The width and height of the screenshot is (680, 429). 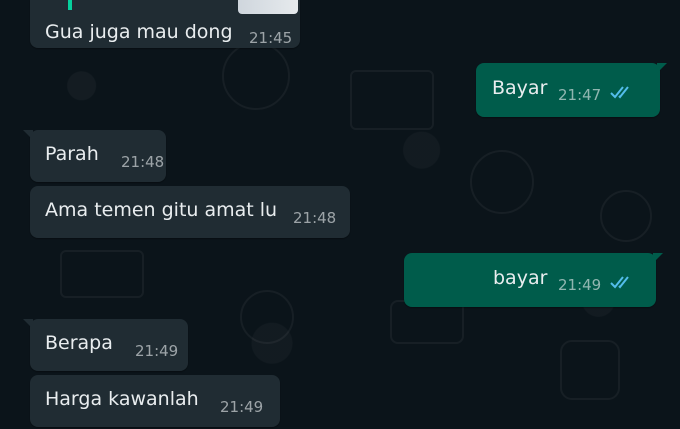 What do you see at coordinates (72, 154) in the screenshot?
I see `message-text: Parah` at bounding box center [72, 154].